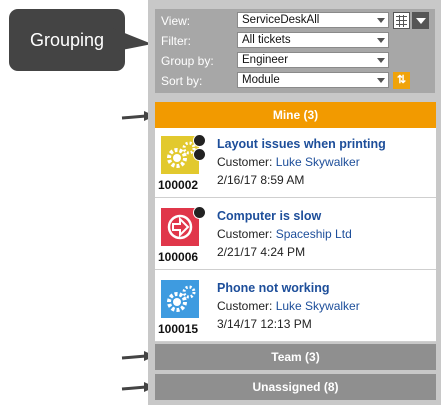 The height and width of the screenshot is (405, 441). Describe the element at coordinates (295, 357) in the screenshot. I see `group-header-team: Team (3)` at that location.